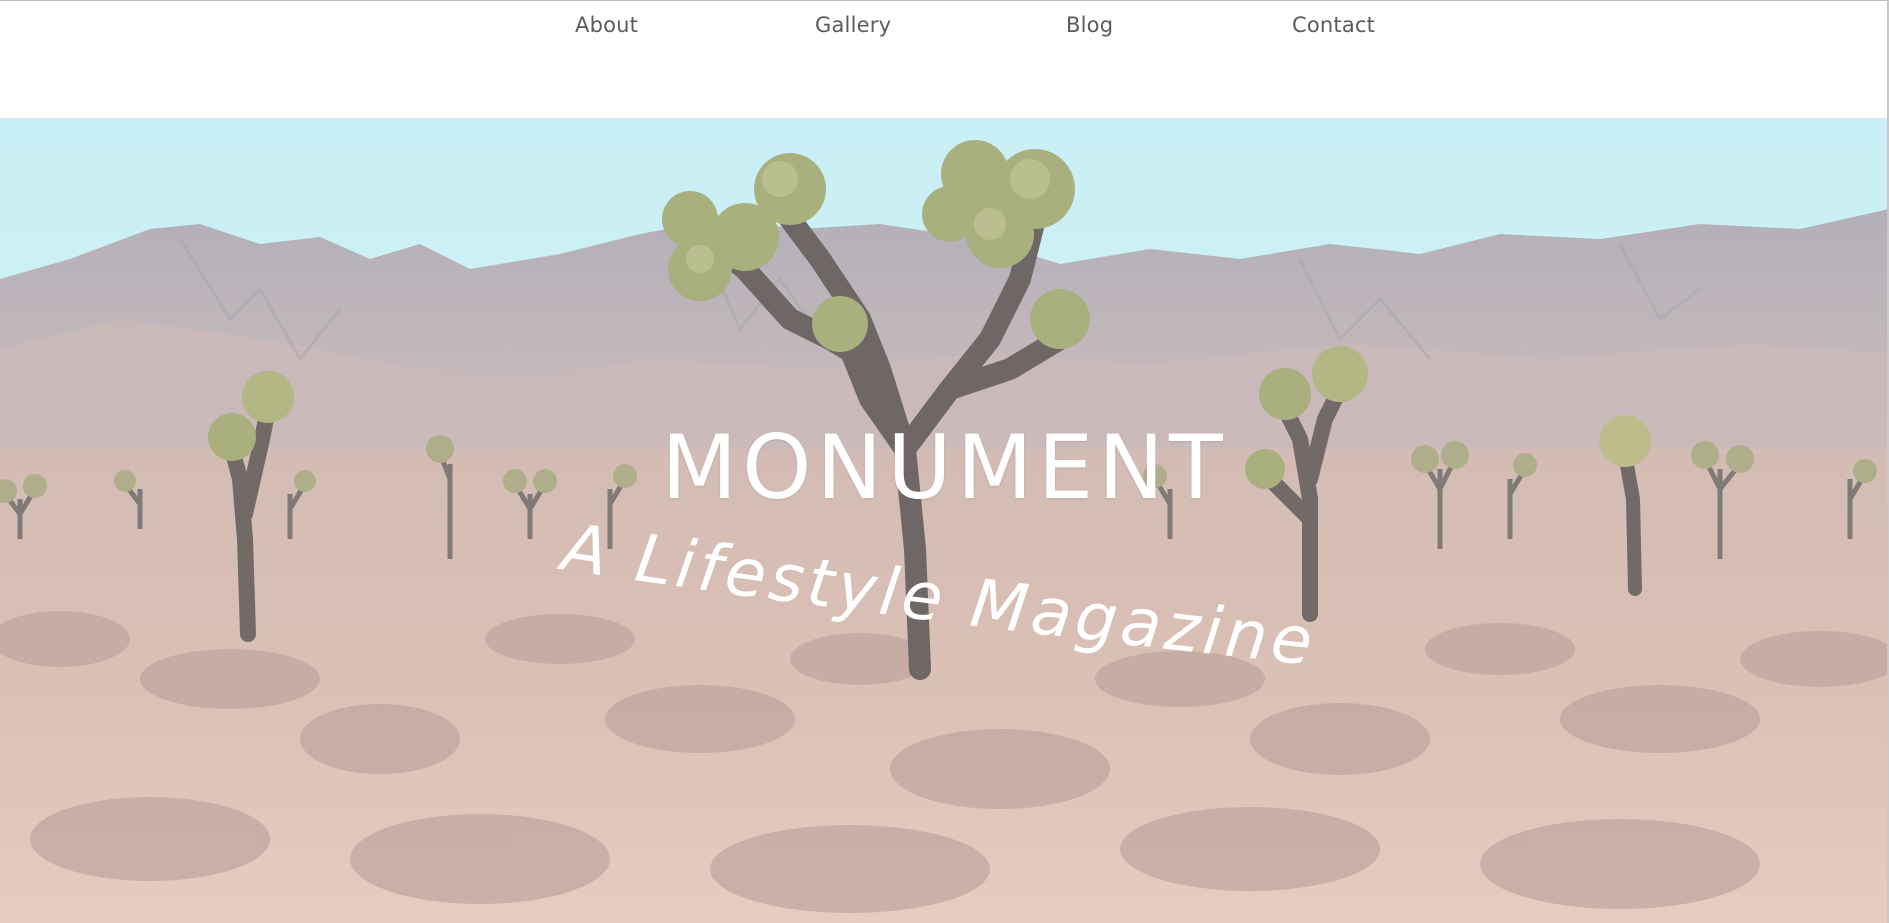 This screenshot has width=1889, height=923. What do you see at coordinates (1089, 25) in the screenshot?
I see `nav-link-blog: Blog` at bounding box center [1089, 25].